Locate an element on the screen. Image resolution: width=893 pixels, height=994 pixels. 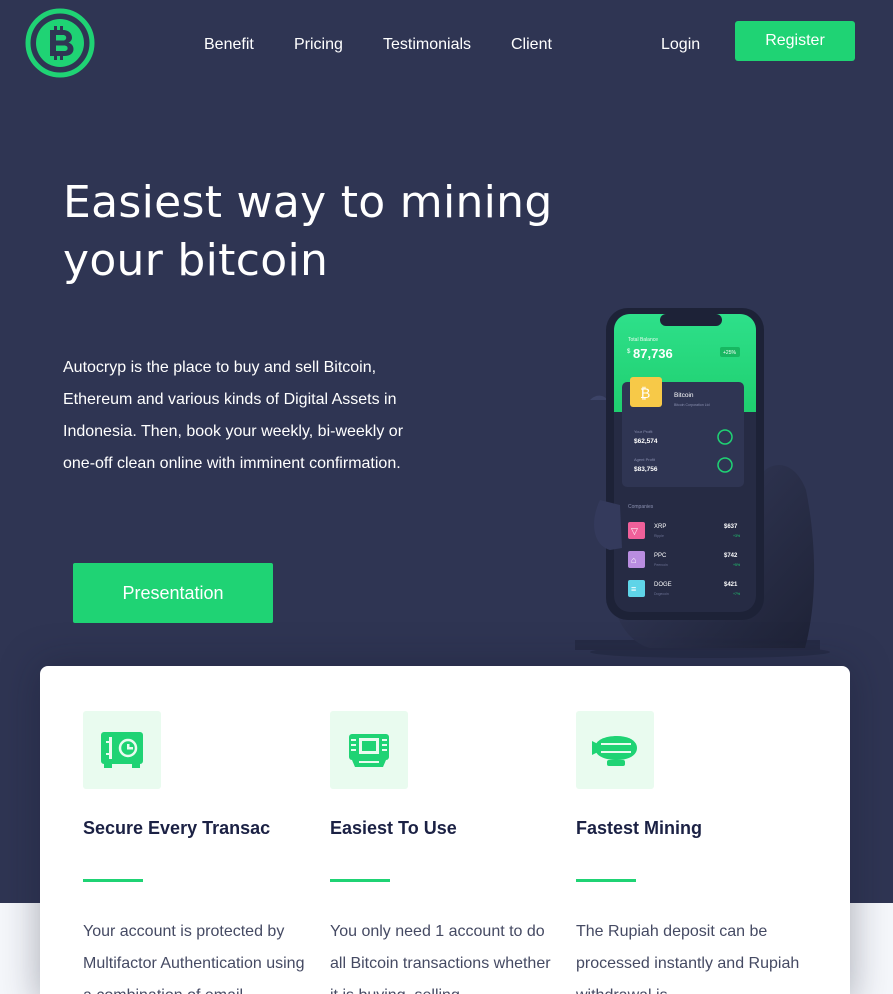
coin-change: +3% is located at coordinates (736, 536).